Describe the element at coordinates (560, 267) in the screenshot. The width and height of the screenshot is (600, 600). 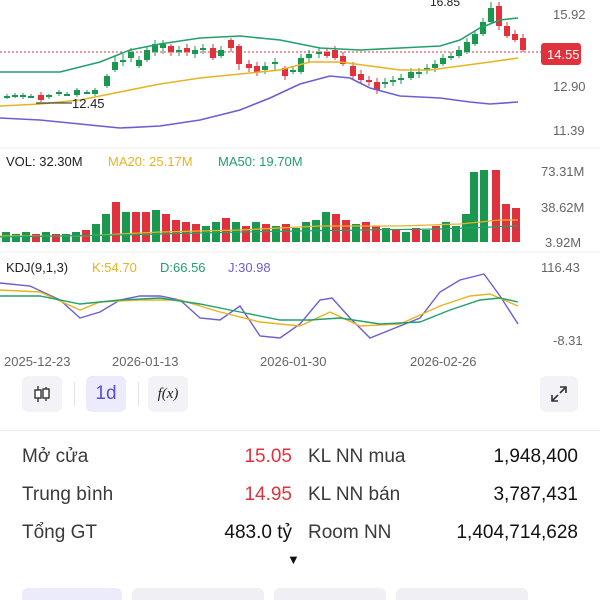
I see `kdj-axis-top: 116.43` at that location.